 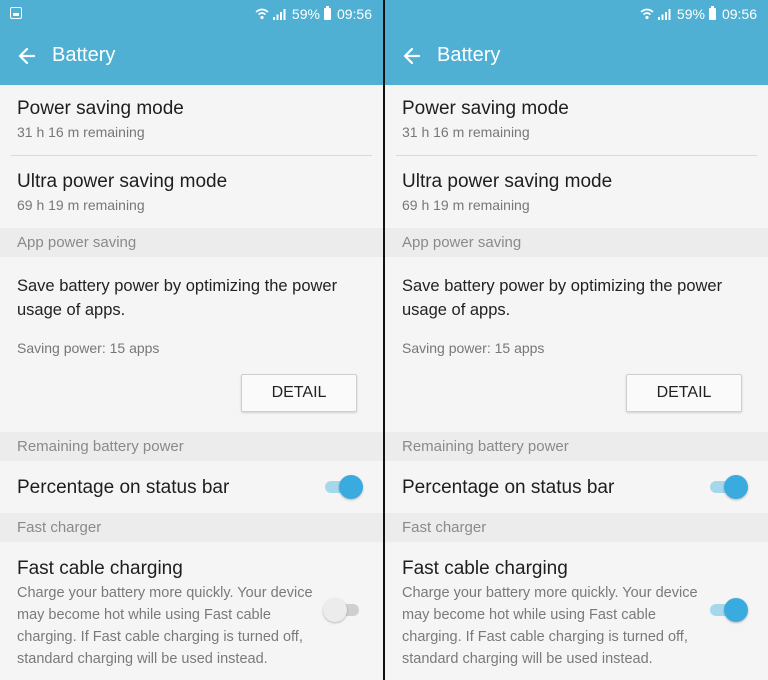 What do you see at coordinates (16, 13) in the screenshot?
I see `notification-icon` at bounding box center [16, 13].